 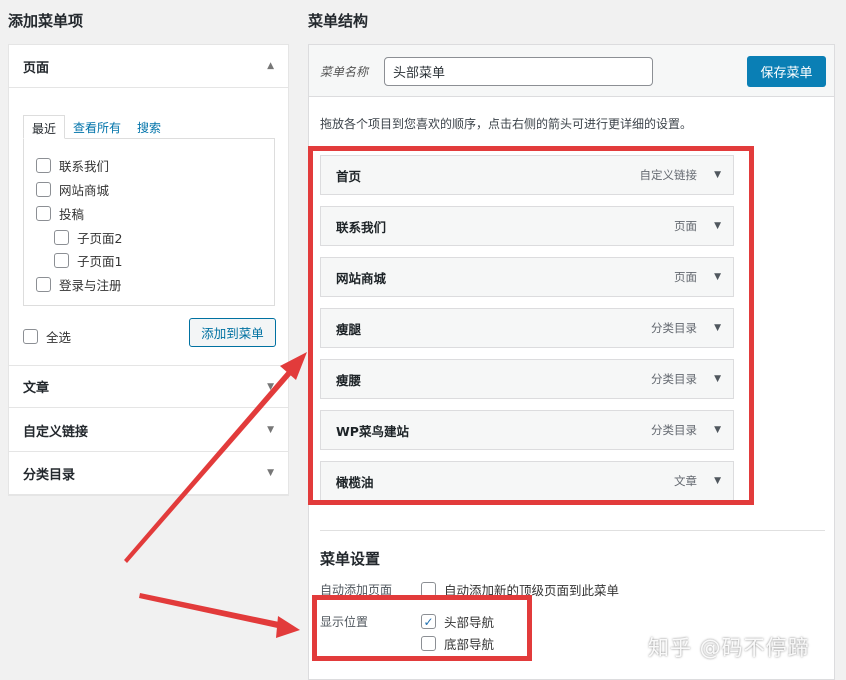 I want to click on watermark-text: 知乎 @码不停蹄, so click(x=729, y=648).